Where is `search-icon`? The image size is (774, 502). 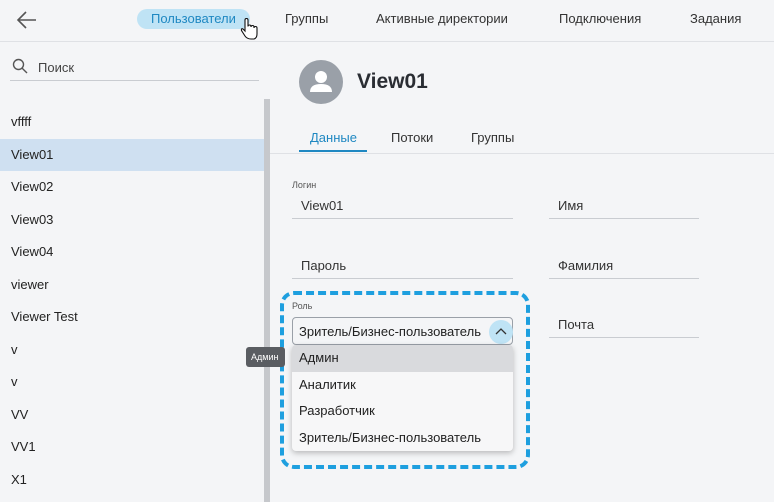
search-icon is located at coordinates (20, 66).